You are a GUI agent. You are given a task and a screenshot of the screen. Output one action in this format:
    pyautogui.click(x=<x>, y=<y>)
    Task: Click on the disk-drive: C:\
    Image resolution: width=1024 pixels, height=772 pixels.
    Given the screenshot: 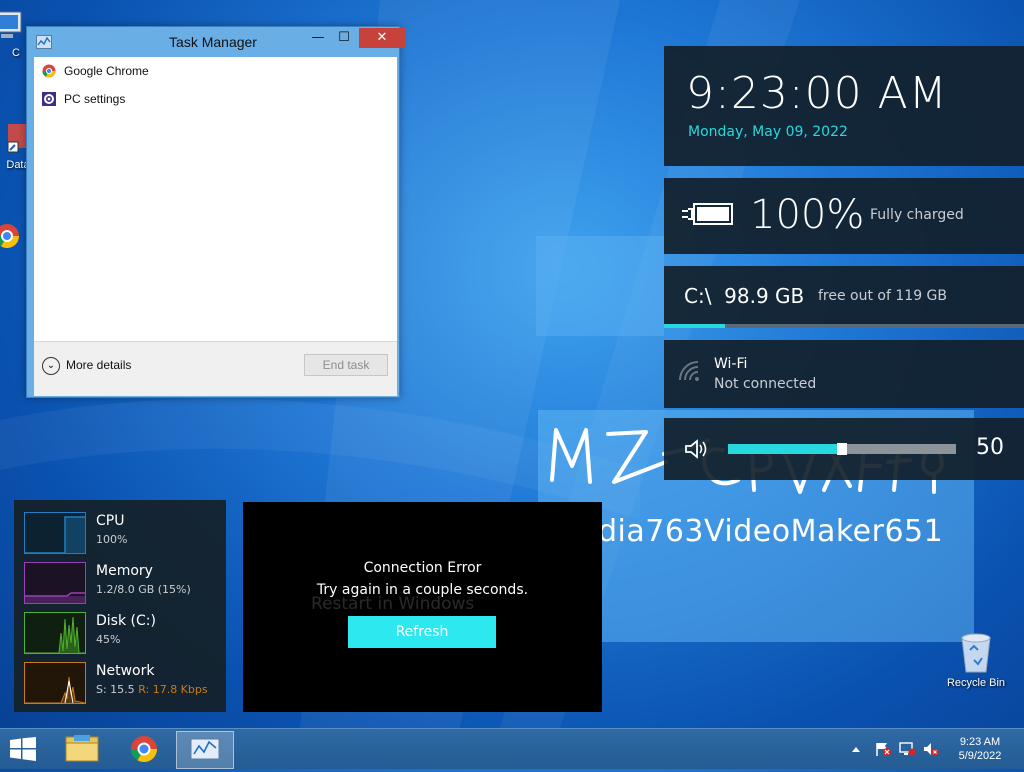 What is the action you would take?
    pyautogui.click(x=698, y=296)
    